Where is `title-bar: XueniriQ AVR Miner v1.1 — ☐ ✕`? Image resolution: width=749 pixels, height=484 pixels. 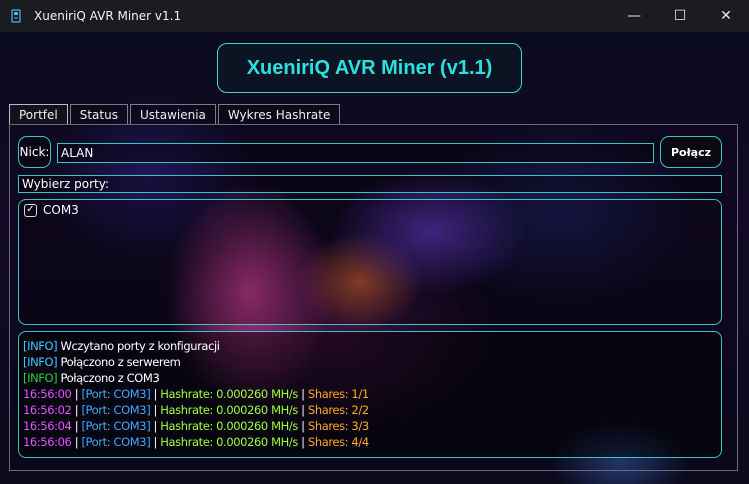 title-bar: XueniriQ AVR Miner v1.1 — ☐ ✕ is located at coordinates (374, 16).